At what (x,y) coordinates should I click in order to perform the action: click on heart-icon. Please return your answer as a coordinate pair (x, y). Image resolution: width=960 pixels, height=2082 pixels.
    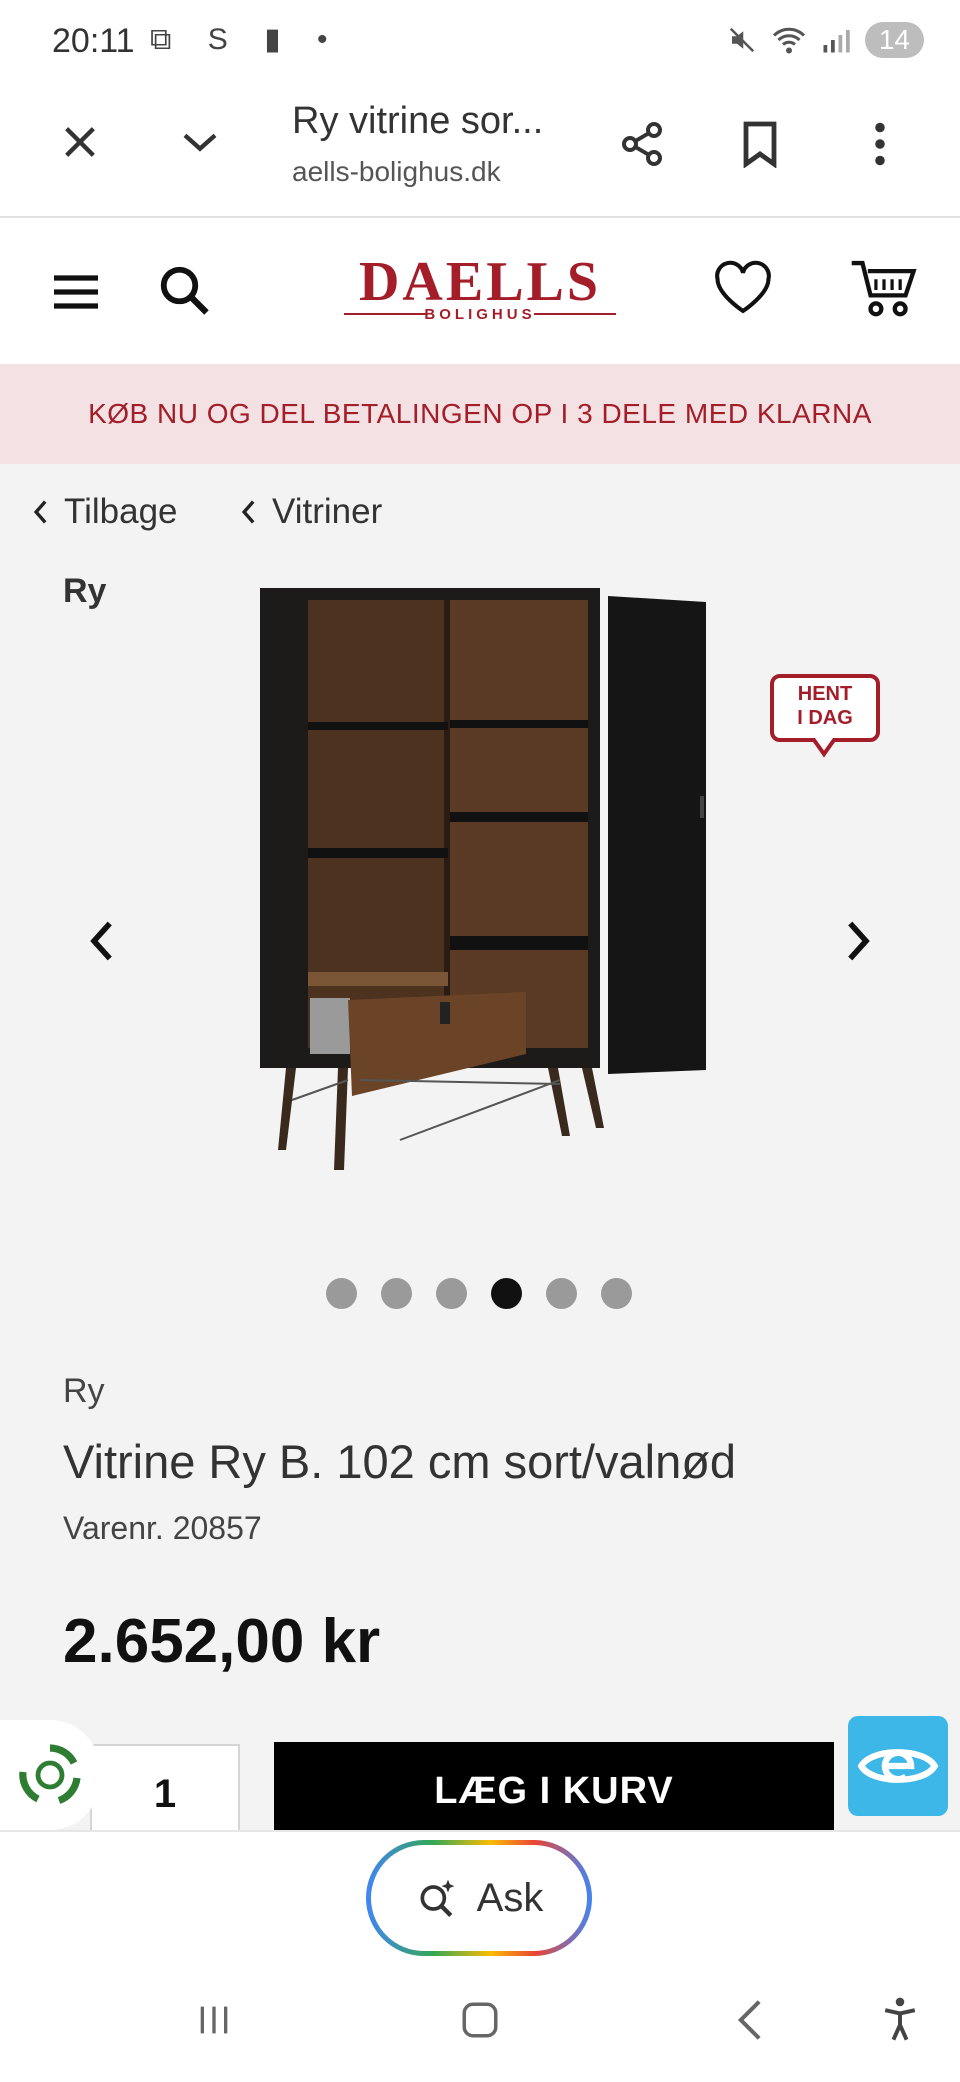
    Looking at the image, I should click on (743, 287).